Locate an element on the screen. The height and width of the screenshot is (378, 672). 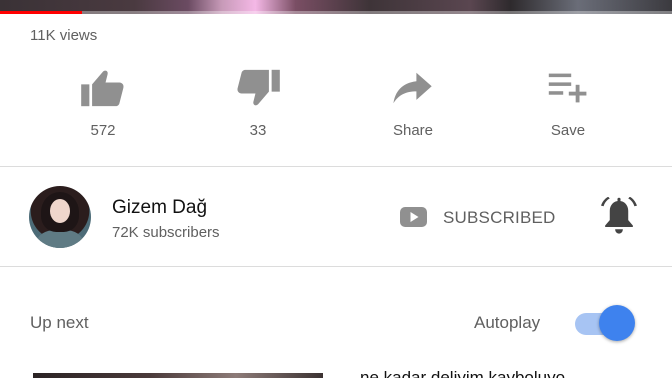
thumbs-up-icon is located at coordinates (103, 88).